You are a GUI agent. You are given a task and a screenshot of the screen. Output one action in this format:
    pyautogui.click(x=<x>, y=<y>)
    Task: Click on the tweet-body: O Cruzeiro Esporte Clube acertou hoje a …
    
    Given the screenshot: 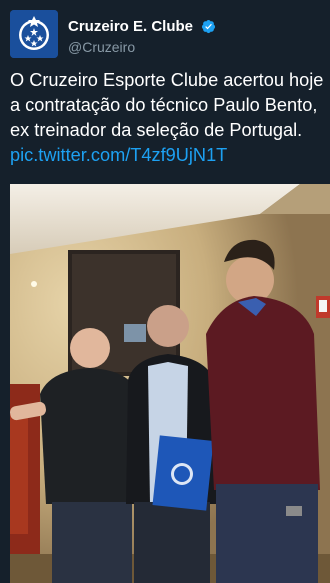 What is the action you would take?
    pyautogui.click(x=167, y=105)
    